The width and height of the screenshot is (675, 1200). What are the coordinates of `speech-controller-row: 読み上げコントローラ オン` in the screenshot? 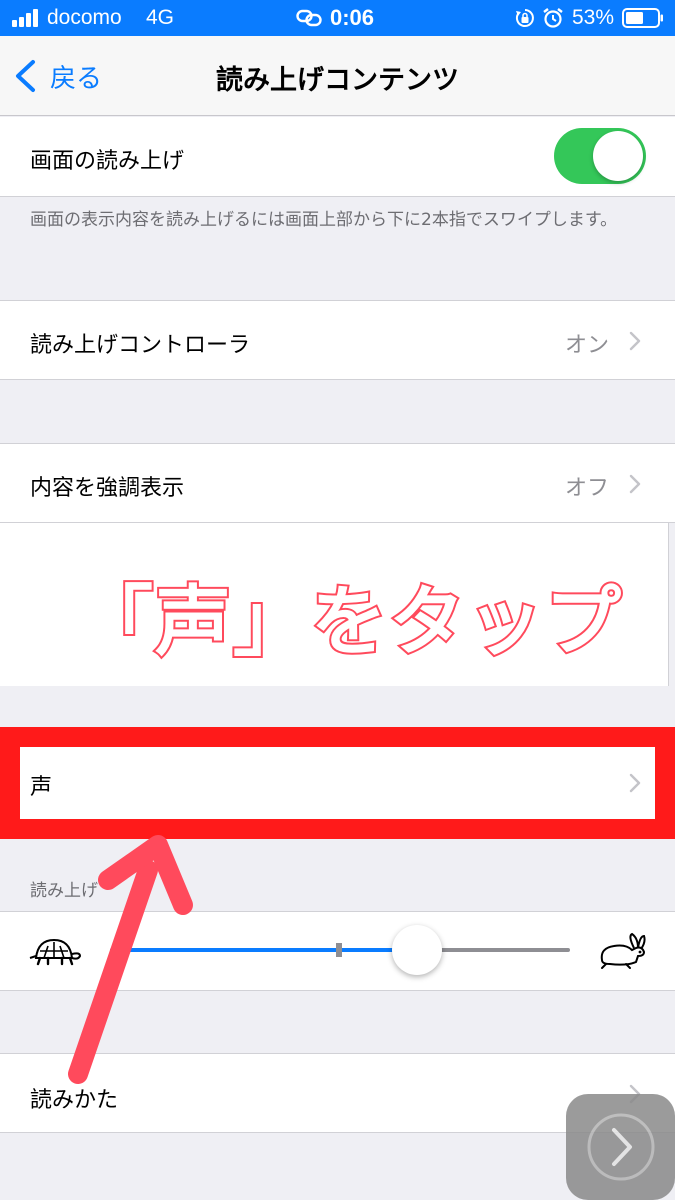 It's located at (337, 340).